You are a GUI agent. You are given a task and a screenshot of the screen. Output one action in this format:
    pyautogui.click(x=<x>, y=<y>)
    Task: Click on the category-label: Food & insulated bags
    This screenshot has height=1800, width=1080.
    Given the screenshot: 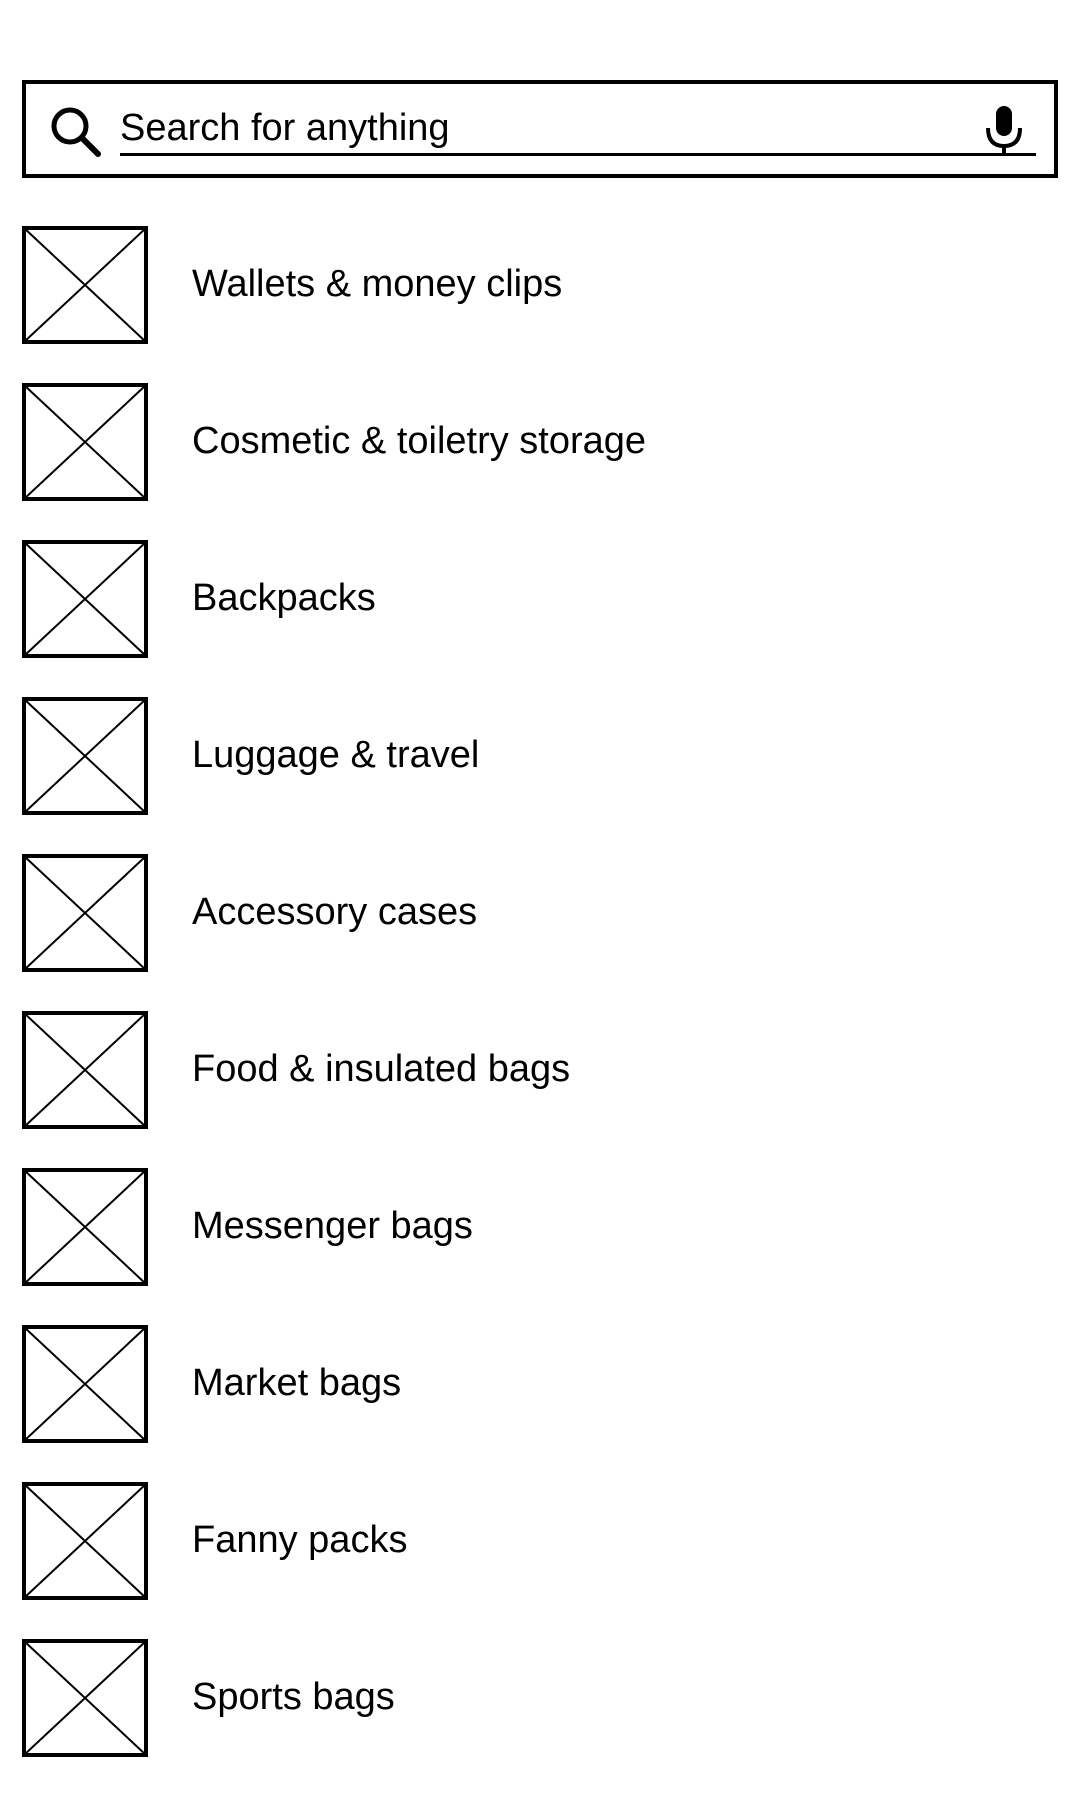 What is the action you would take?
    pyautogui.click(x=381, y=1069)
    